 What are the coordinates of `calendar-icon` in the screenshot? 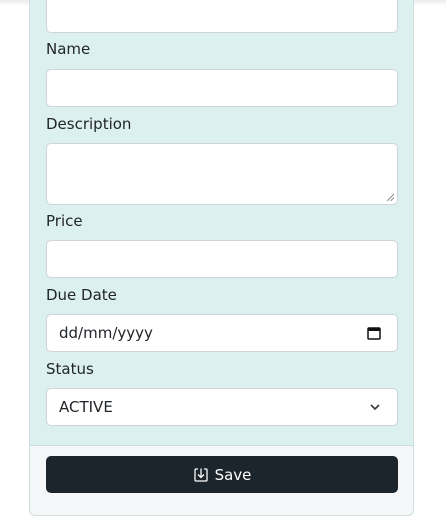 It's located at (374, 333).